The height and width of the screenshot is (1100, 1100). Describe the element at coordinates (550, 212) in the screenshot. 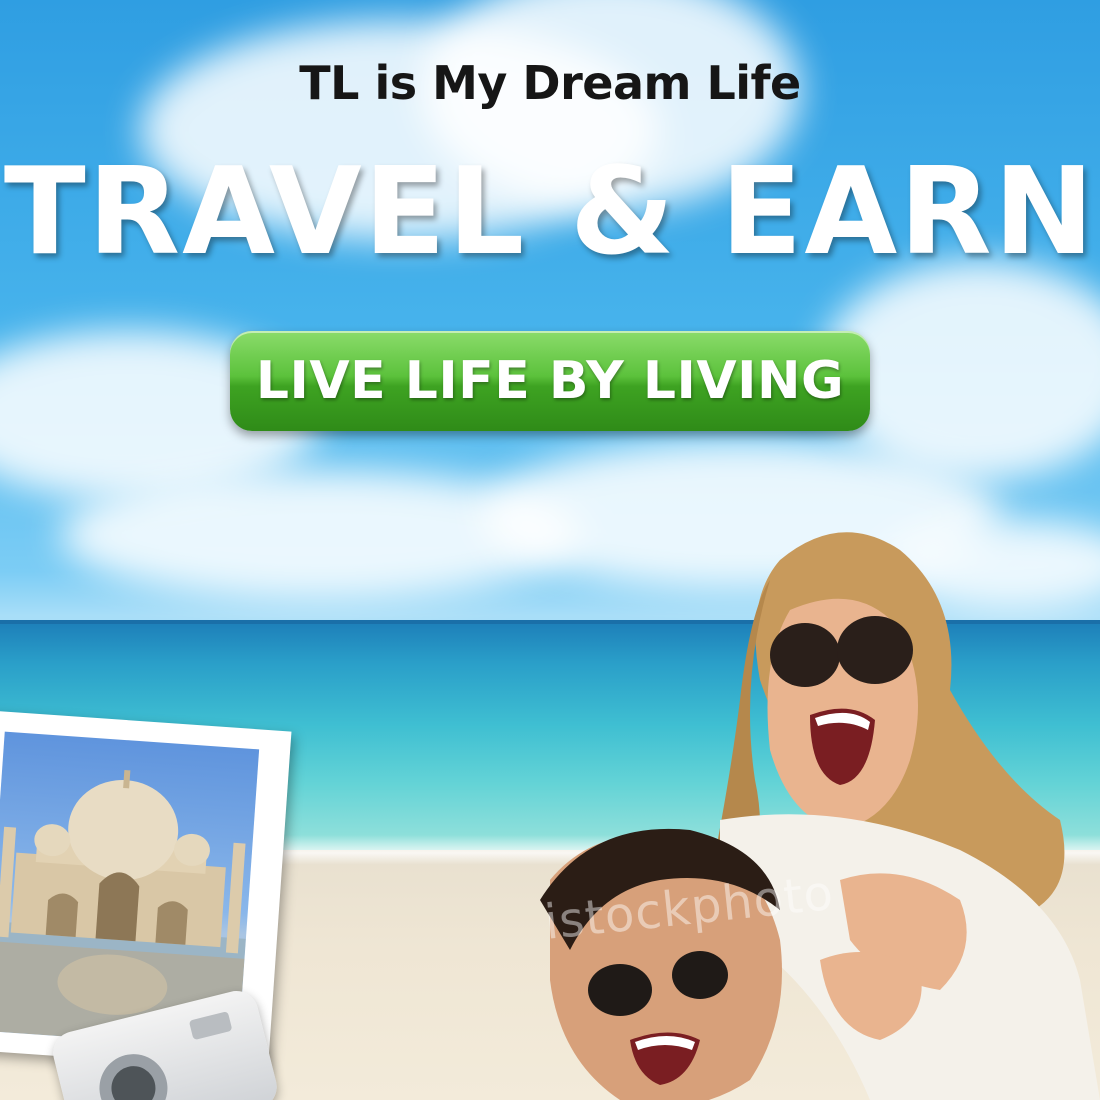

I see `headline: TRAVEL & EARN` at that location.